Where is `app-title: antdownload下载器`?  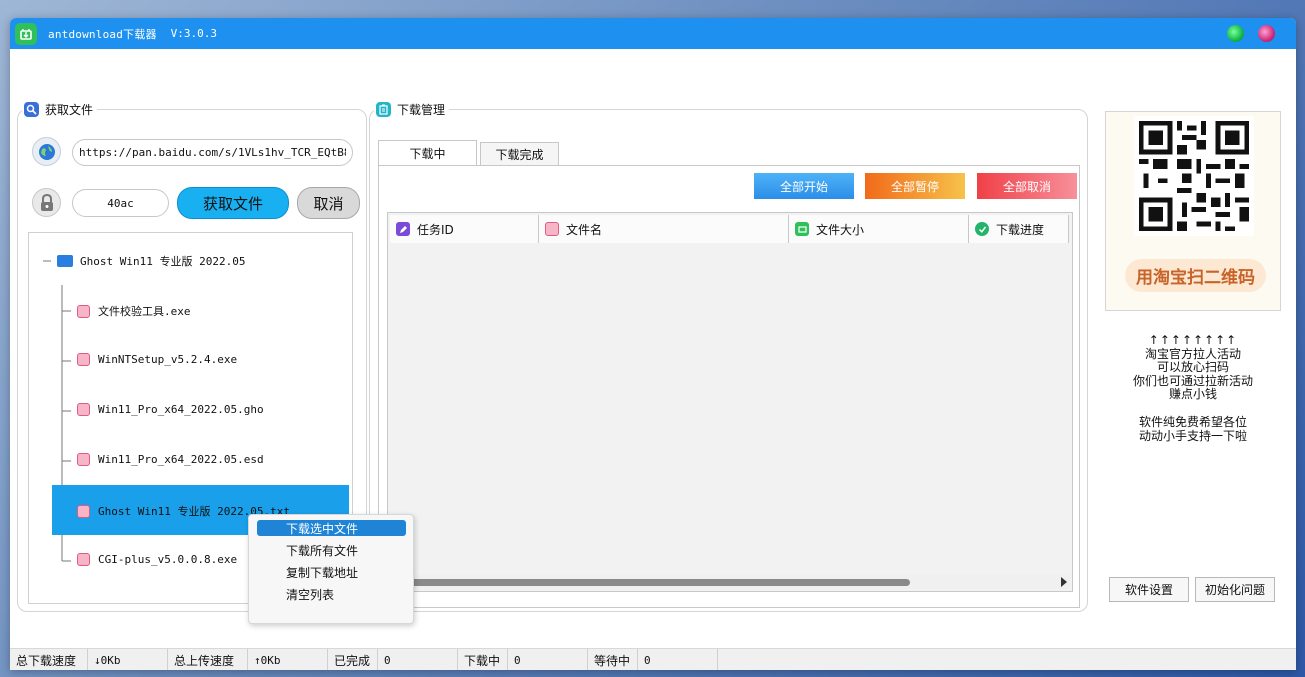 app-title: antdownload下载器 is located at coordinates (102, 34).